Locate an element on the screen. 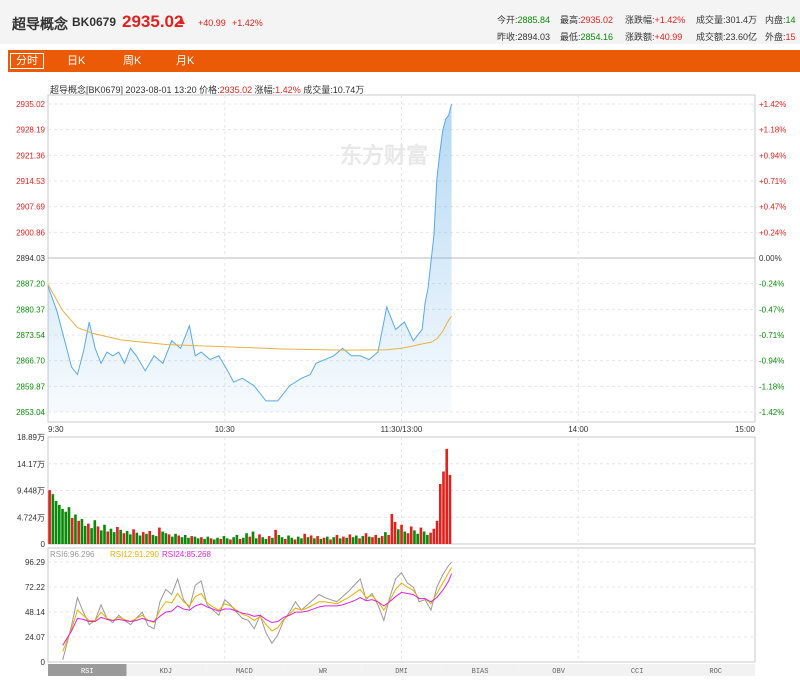  price-y-tick: 2866.70 is located at coordinates (30, 361).